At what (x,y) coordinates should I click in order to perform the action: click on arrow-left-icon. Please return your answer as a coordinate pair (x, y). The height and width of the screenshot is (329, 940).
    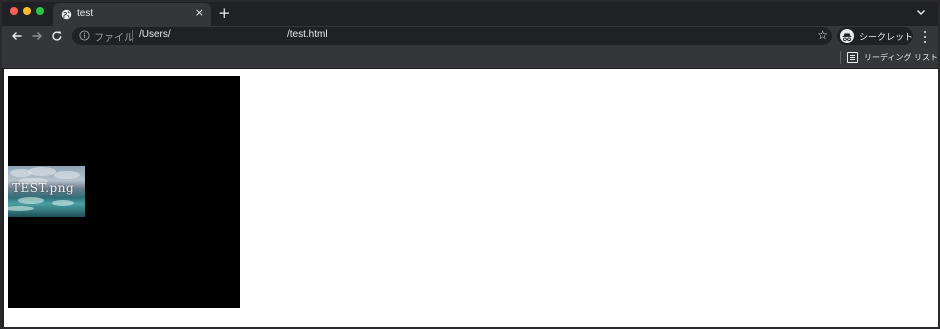
    Looking at the image, I should click on (17, 36).